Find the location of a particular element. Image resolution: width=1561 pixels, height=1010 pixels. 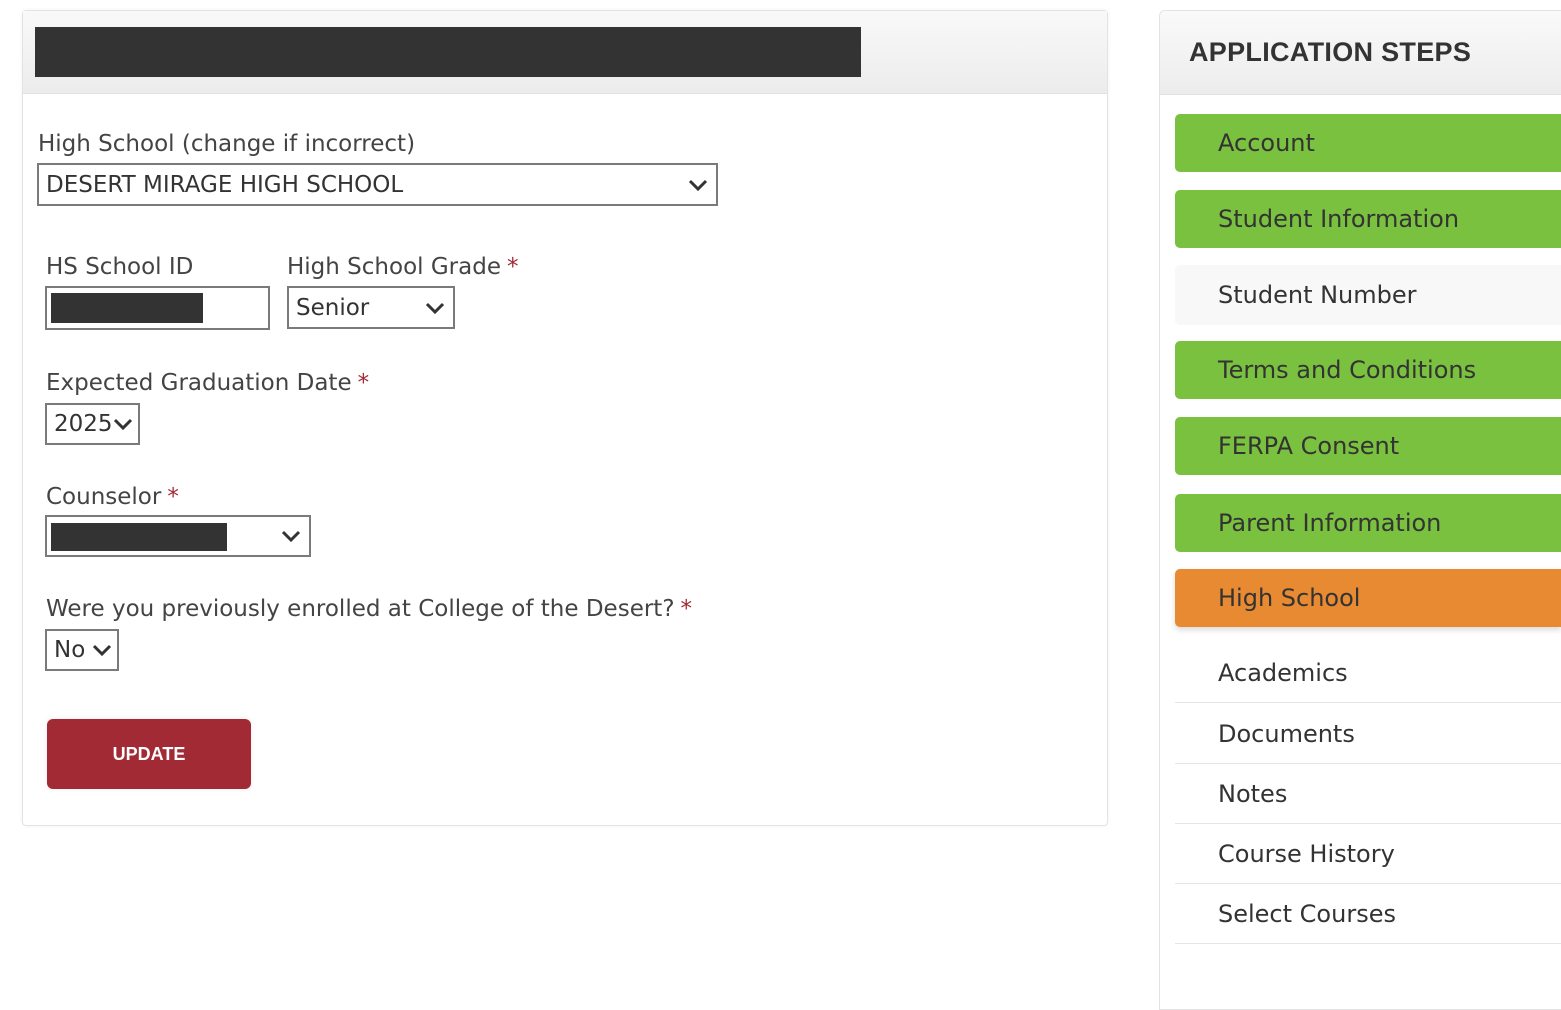

step-notes: Notes is located at coordinates (1368, 794).